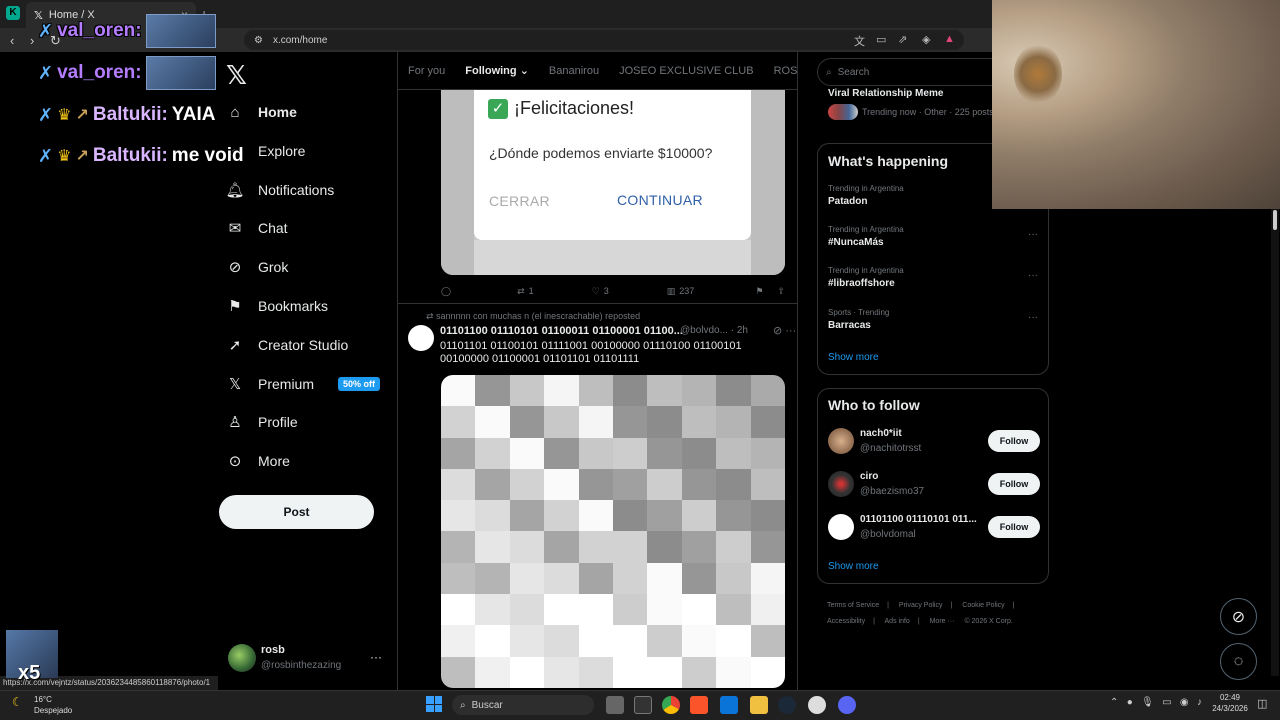  Describe the element at coordinates (983, 605) in the screenshot. I see `footer-link: Cookie Policy` at that location.